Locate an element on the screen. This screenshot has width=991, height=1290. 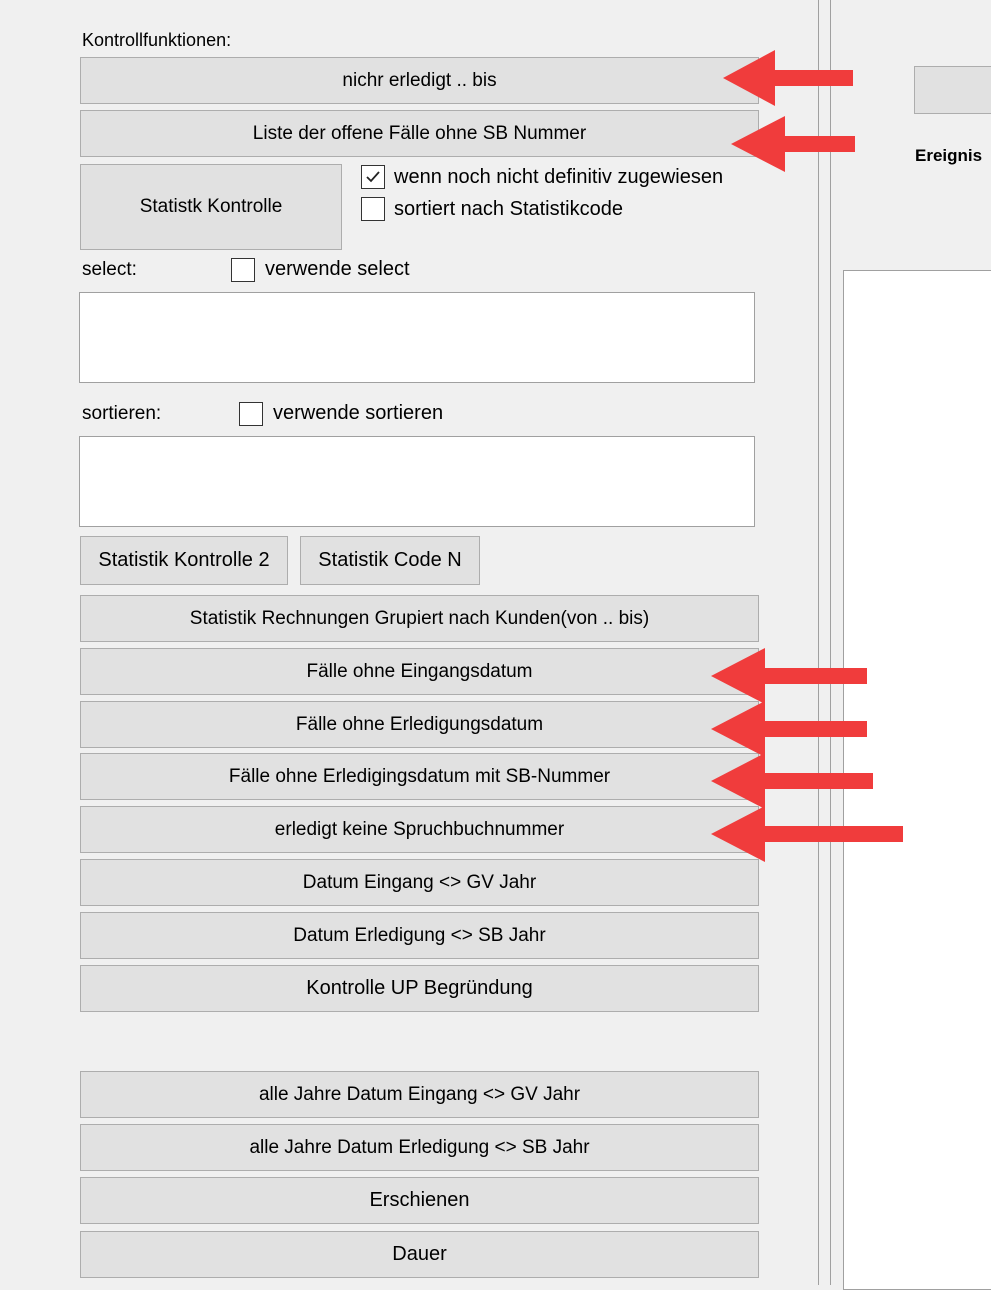
verwende-select-checkbox is located at coordinates (243, 270).